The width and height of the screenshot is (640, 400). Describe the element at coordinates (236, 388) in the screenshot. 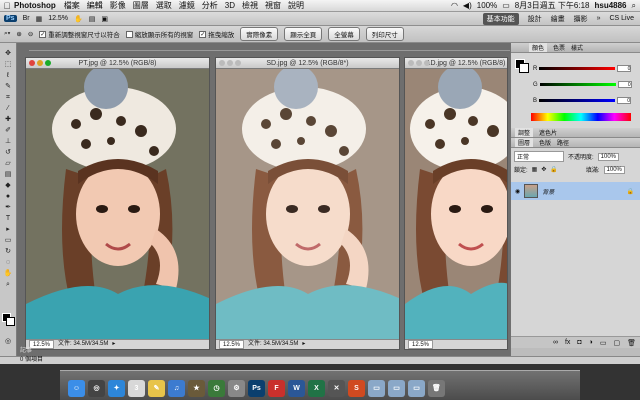

I see `preferences-icon: ⚙` at that location.